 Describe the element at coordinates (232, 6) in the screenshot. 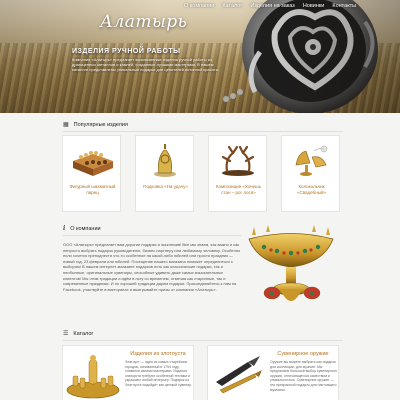

I see `nav-catalog: Каталог` at that location.